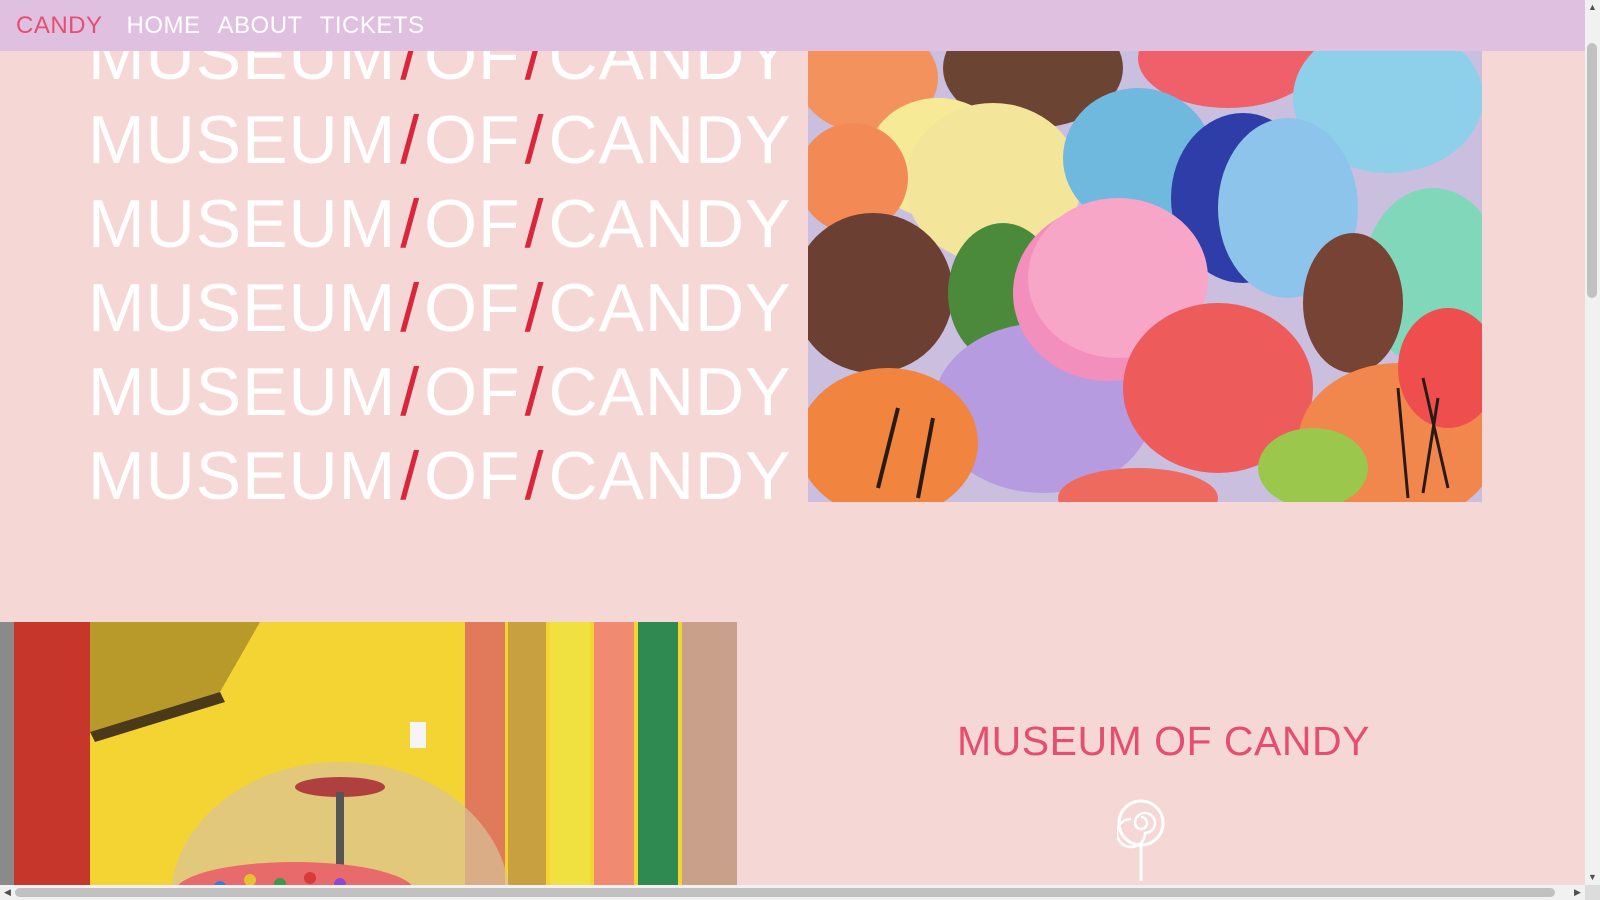  What do you see at coordinates (59, 26) in the screenshot?
I see `brand-link: CANDY` at bounding box center [59, 26].